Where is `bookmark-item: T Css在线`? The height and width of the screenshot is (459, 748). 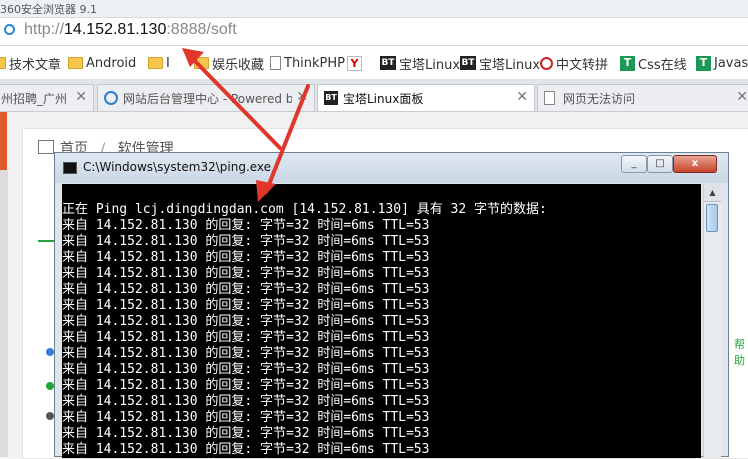 bookmark-item: T Css在线 is located at coordinates (653, 63).